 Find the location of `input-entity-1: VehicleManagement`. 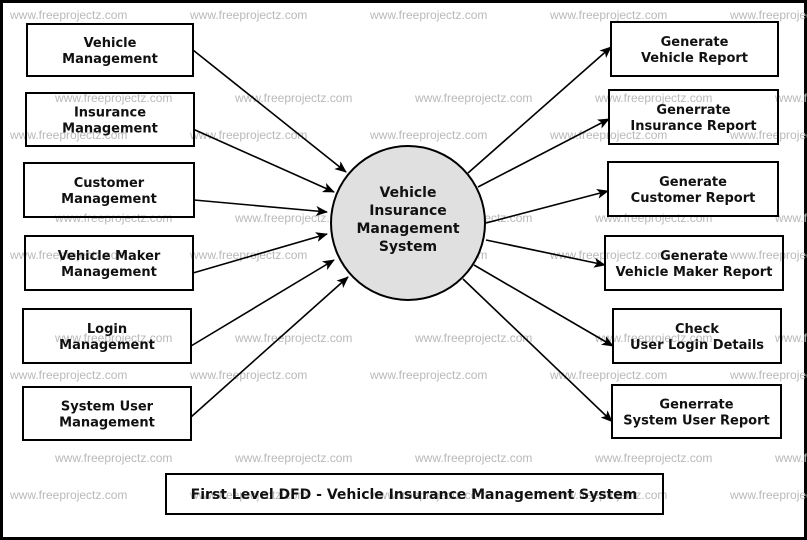

input-entity-1: VehicleManagement is located at coordinates (110, 50).